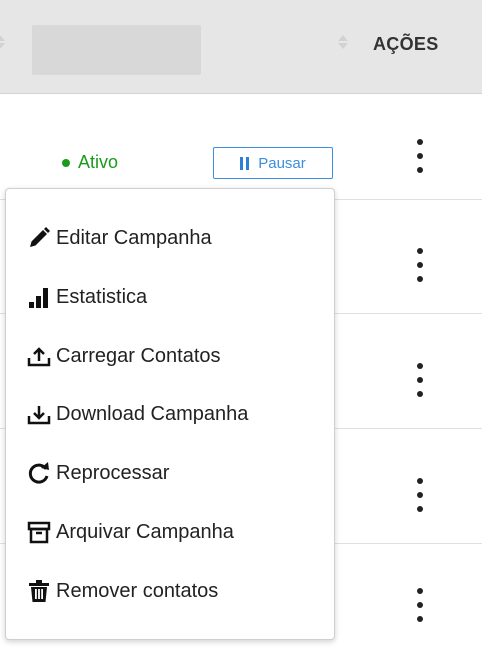  Describe the element at coordinates (66, 162) in the screenshot. I see `status-dot-icon` at that location.